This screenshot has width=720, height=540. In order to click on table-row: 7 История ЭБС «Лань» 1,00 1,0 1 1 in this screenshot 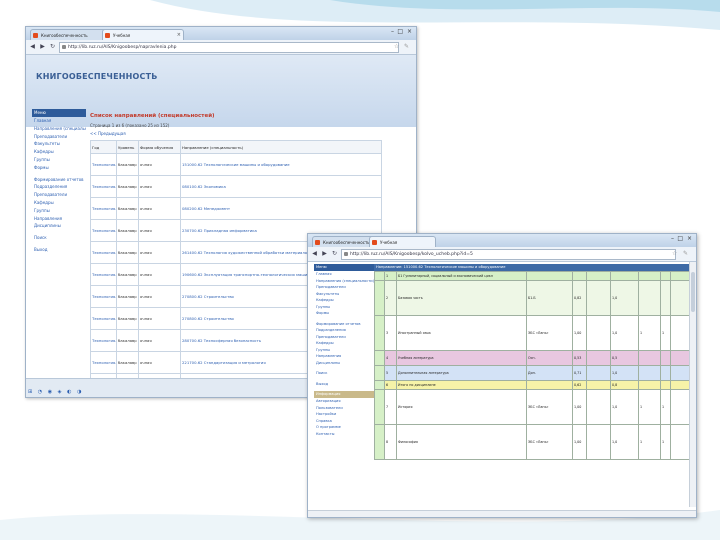, I will do `click(532, 407)`.